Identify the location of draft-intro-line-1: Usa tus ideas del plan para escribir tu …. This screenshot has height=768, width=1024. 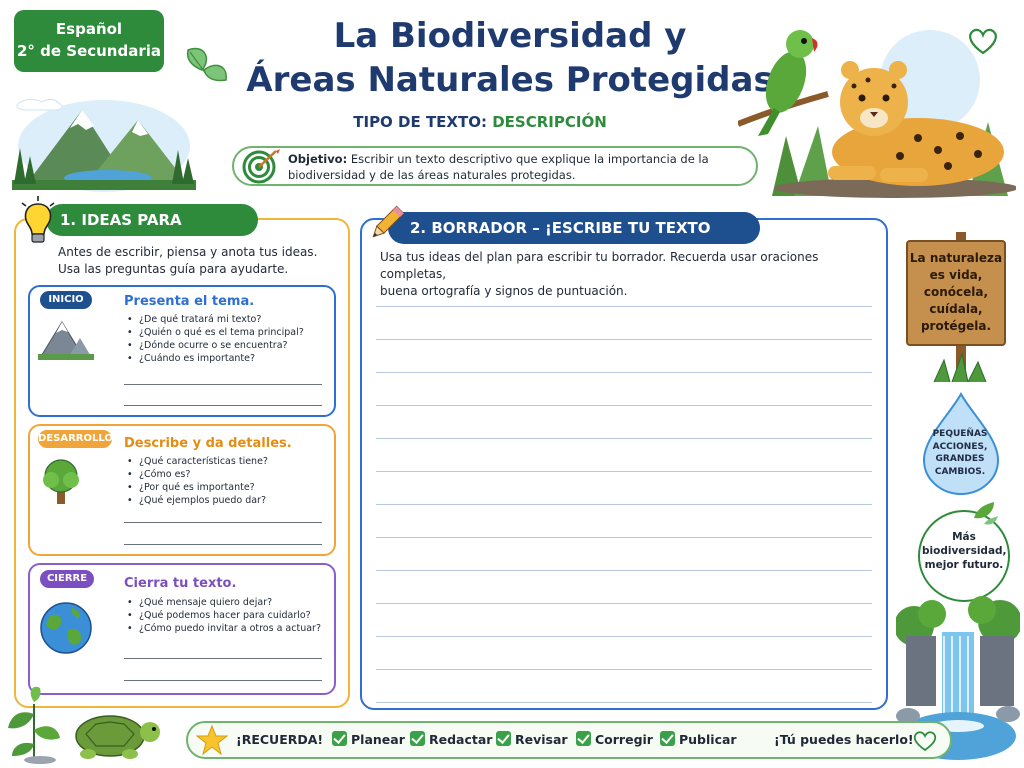
(599, 265).